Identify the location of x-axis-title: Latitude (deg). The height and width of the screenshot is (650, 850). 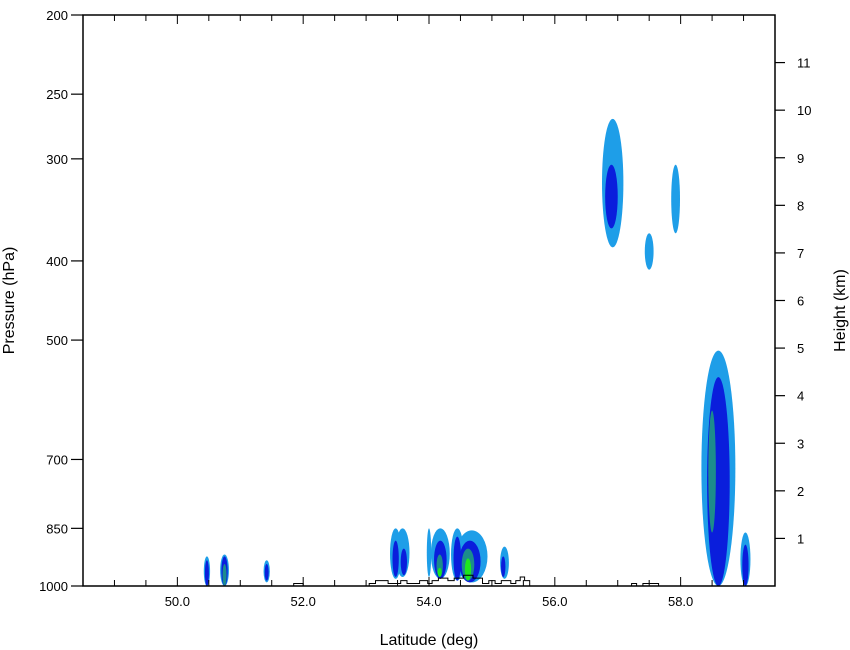
(429, 640).